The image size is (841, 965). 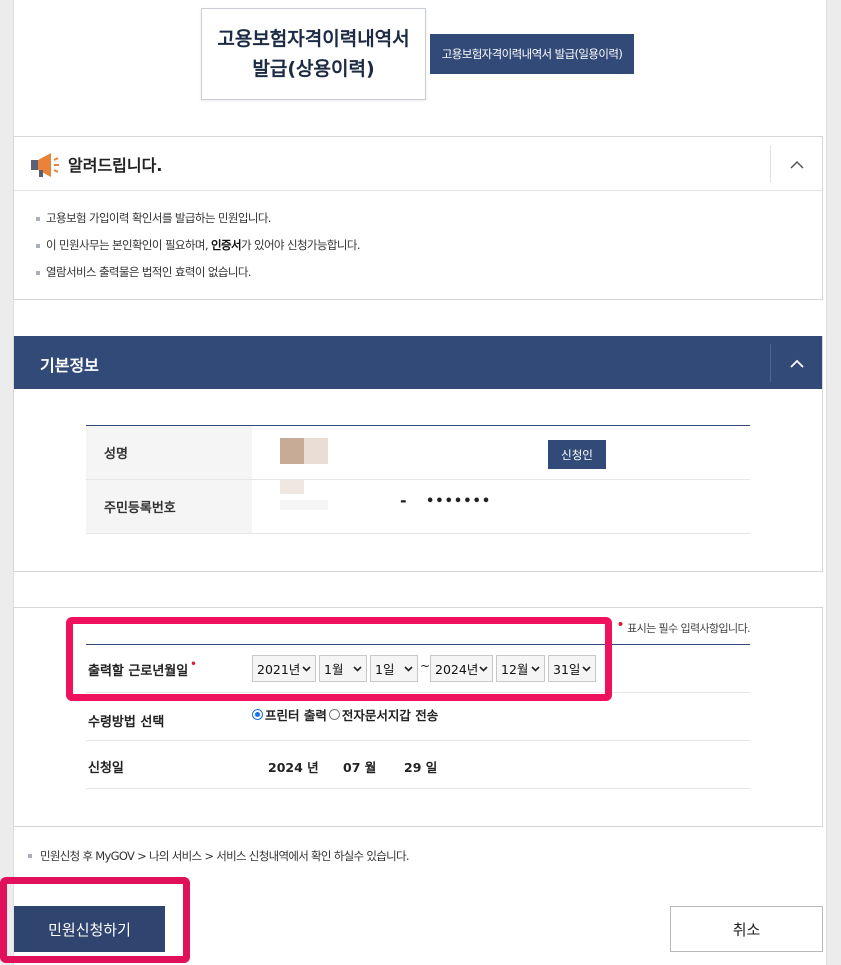 I want to click on radio-printer, so click(x=257, y=714).